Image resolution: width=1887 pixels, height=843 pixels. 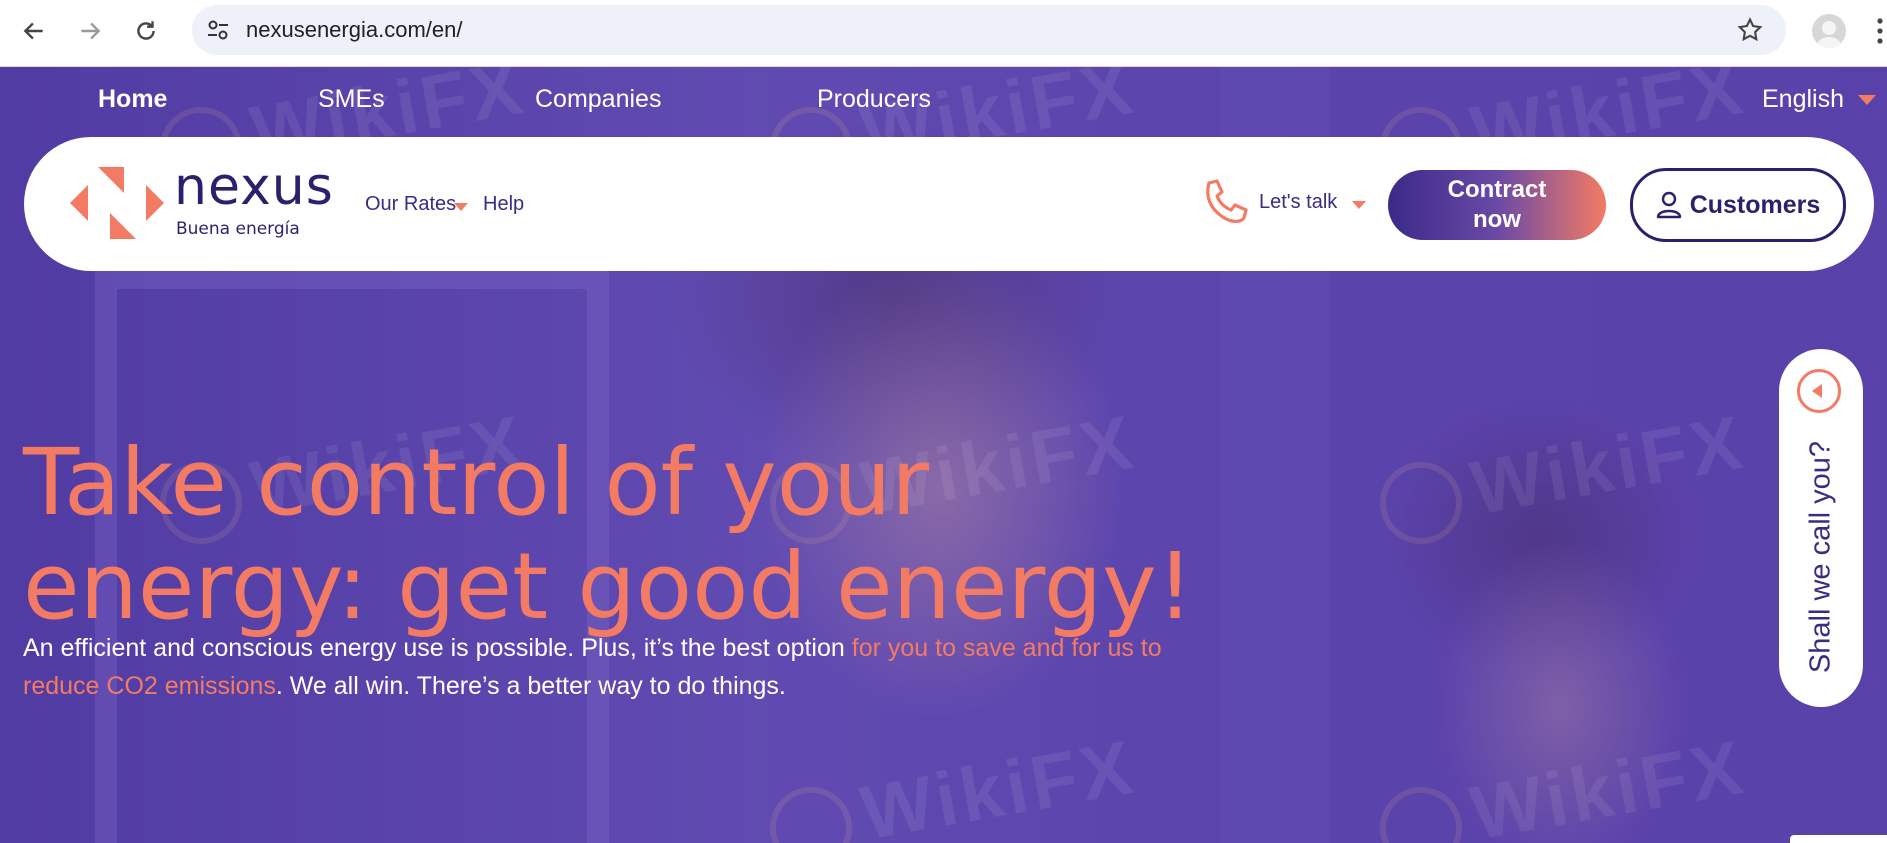 I want to click on forward-arrow-icon, so click(x=91, y=31).